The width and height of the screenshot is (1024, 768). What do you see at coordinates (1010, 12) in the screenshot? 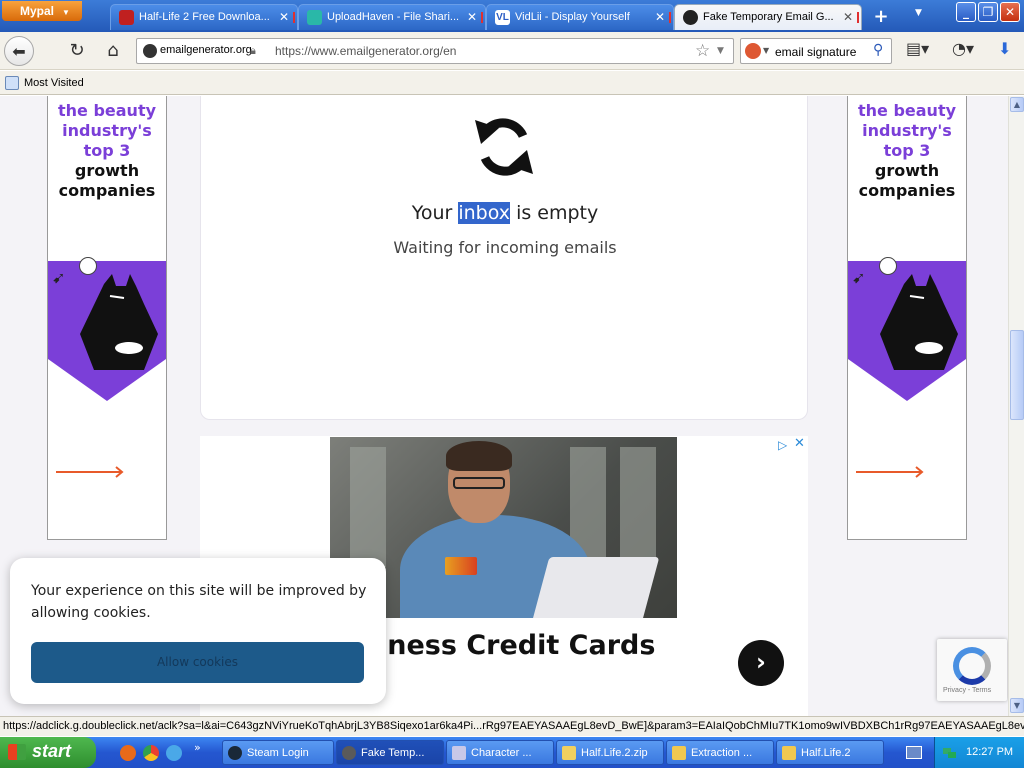
I see `close-window-button: ✕` at bounding box center [1010, 12].